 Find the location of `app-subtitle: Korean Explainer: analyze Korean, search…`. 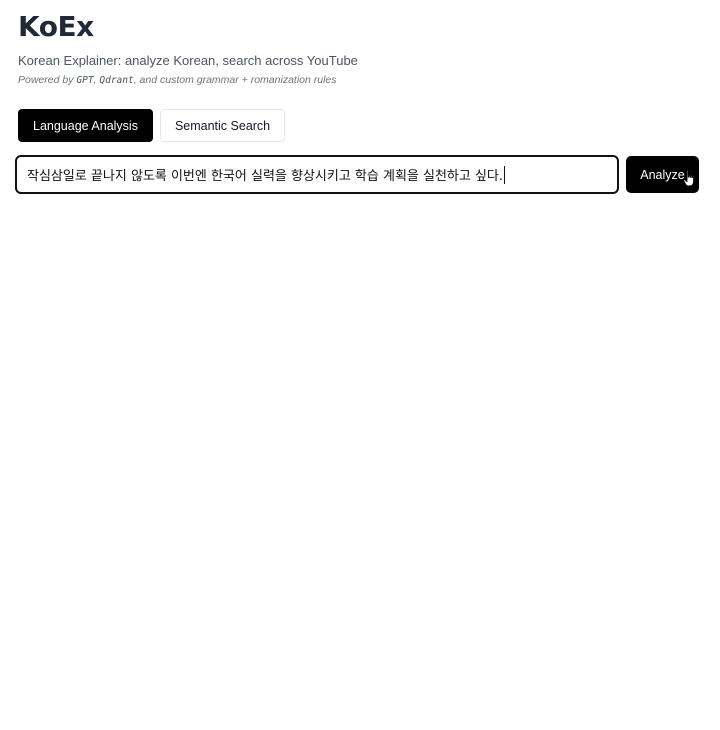

app-subtitle: Korean Explainer: analyze Korean, search… is located at coordinates (188, 60).